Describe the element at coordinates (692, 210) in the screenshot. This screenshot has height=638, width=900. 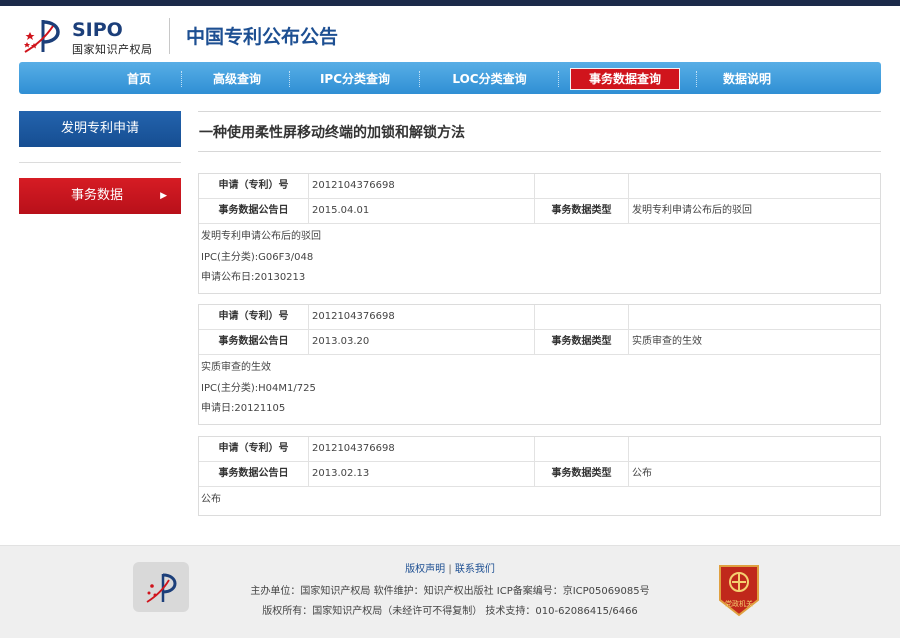
I see `transaction-type-value: 发明专利申请公布后的驳回` at that location.